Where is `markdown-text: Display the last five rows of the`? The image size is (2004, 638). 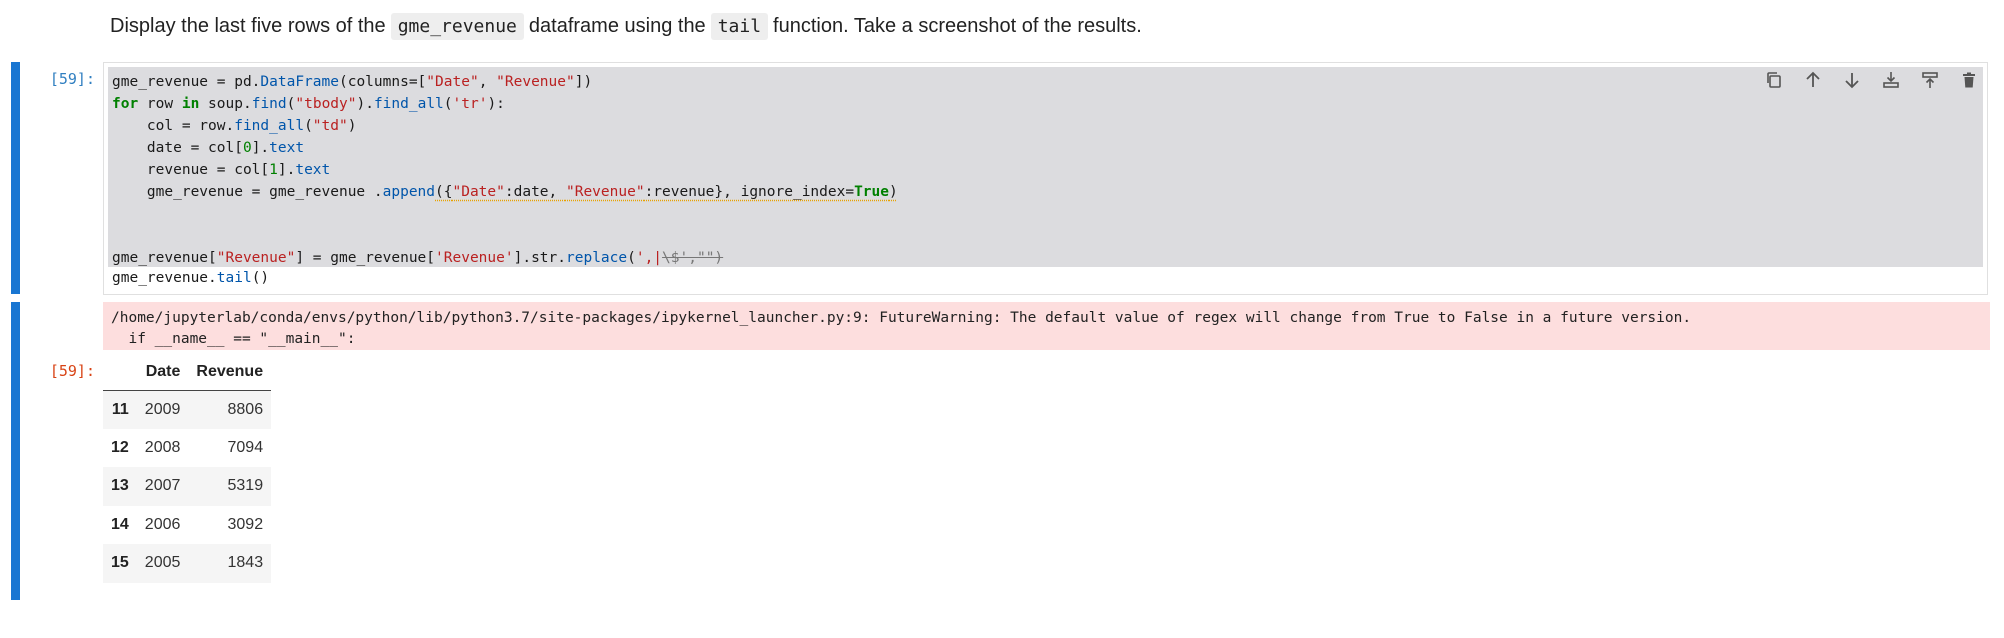
markdown-text: Display the last five rows of the is located at coordinates (248, 25).